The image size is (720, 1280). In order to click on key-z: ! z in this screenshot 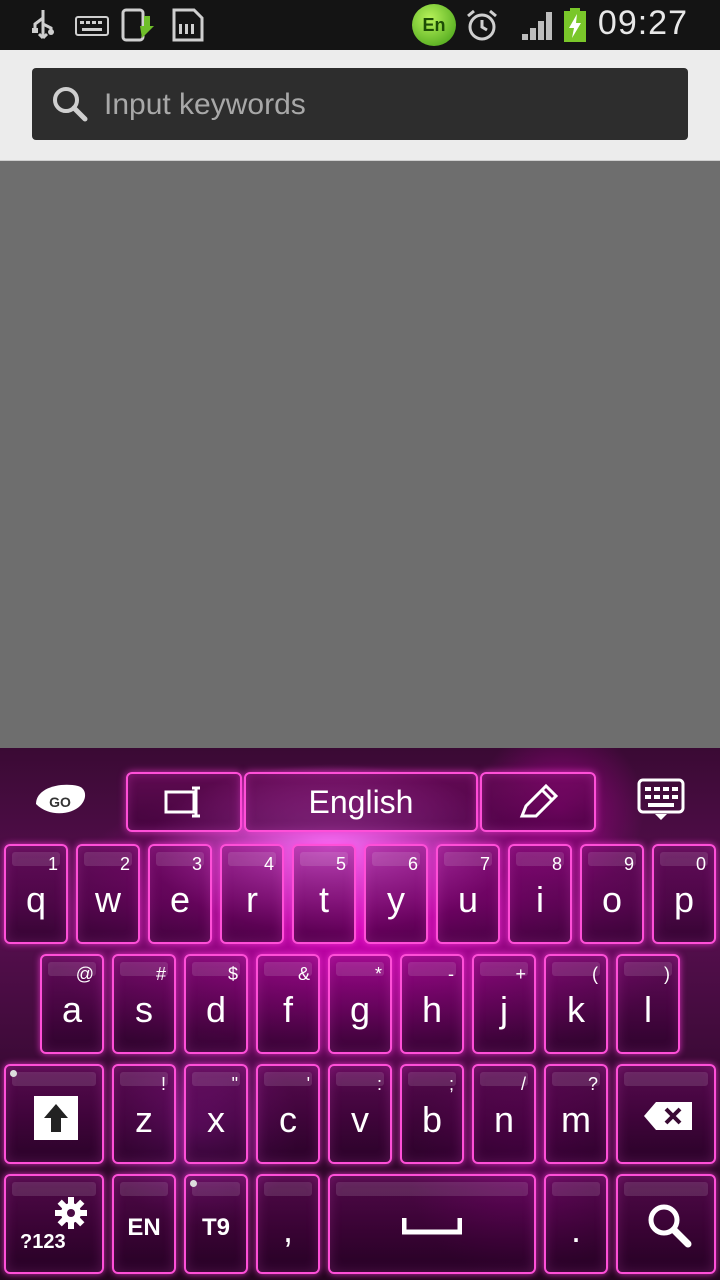, I will do `click(144, 1114)`.